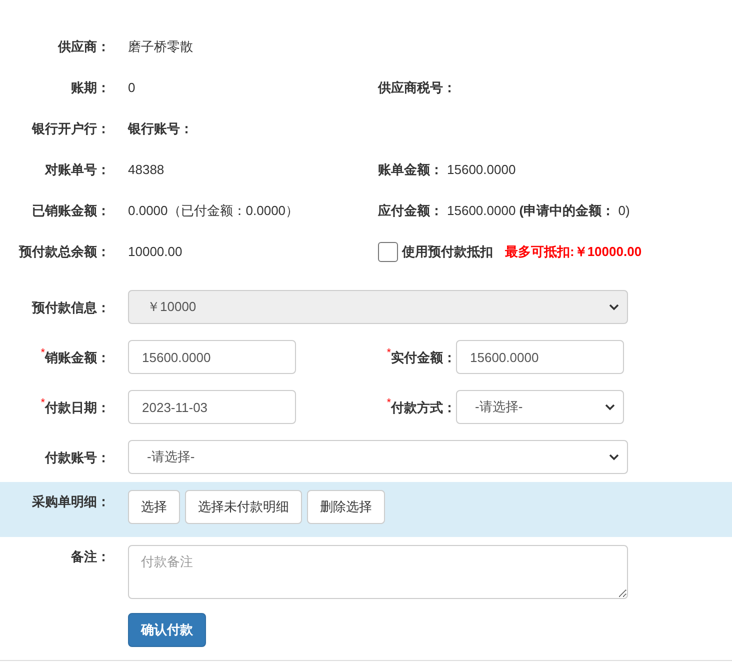  Describe the element at coordinates (481, 170) in the screenshot. I see `field-value: 15600.0000` at that location.